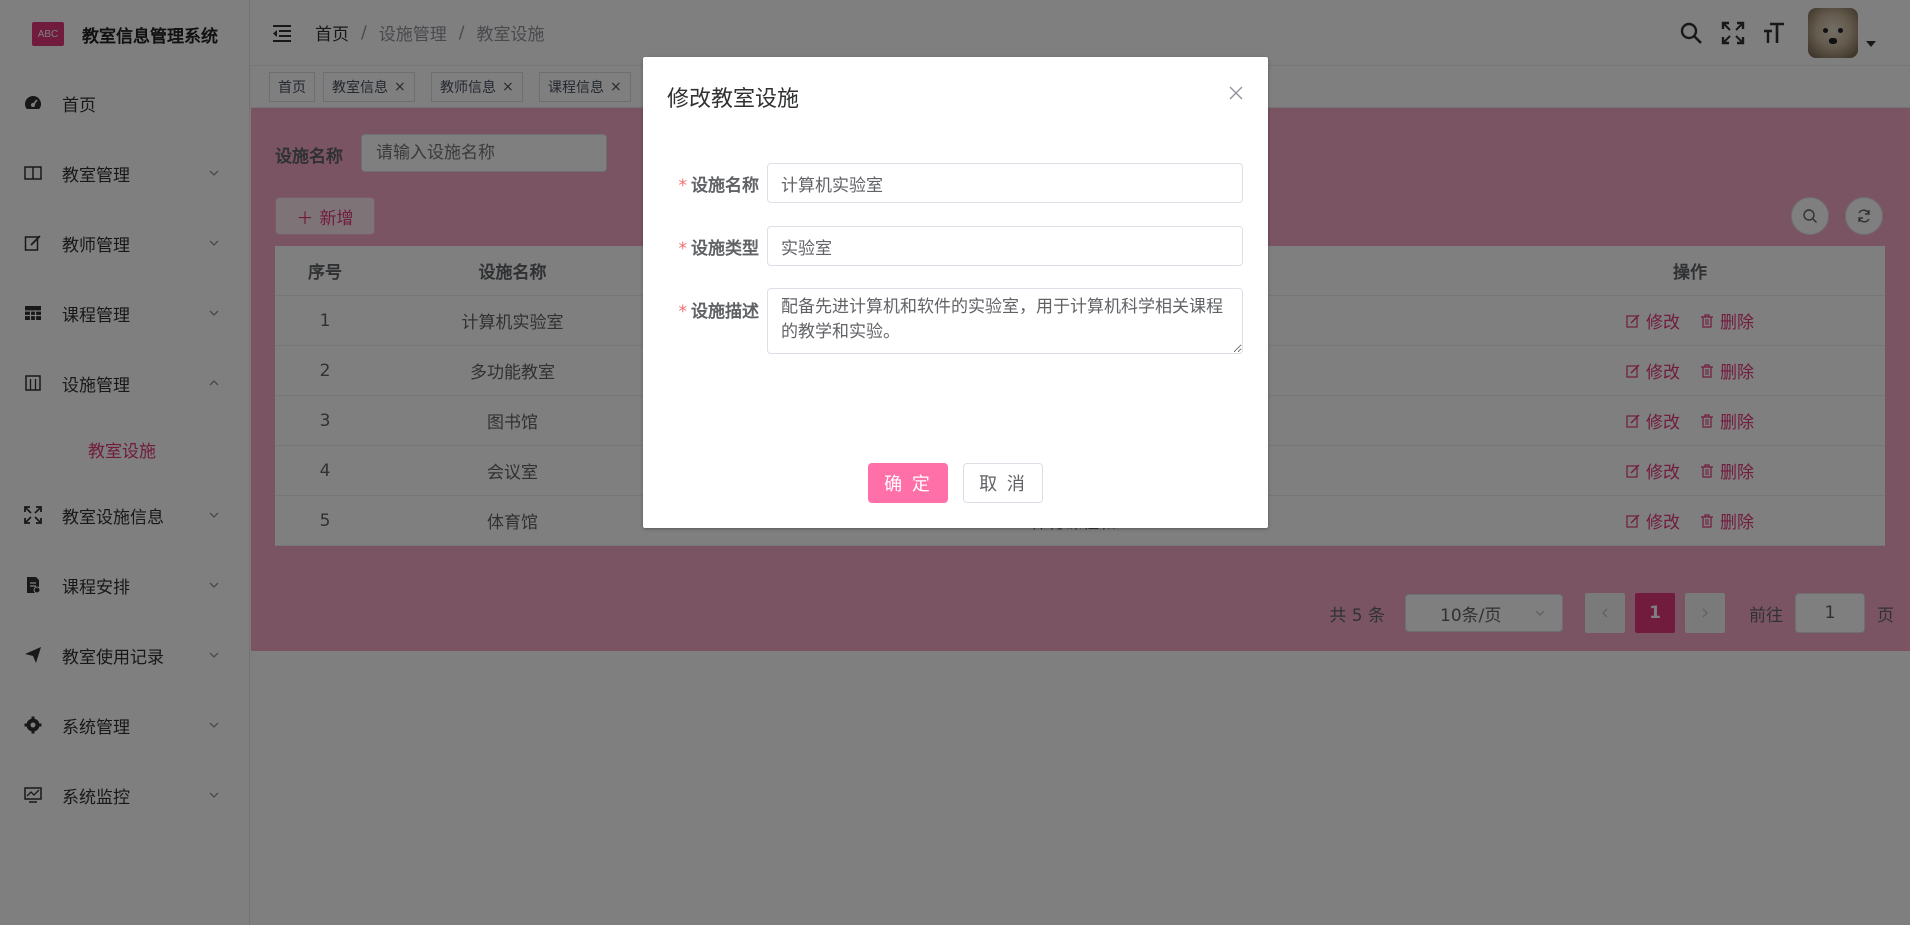 The height and width of the screenshot is (925, 1910). I want to click on dialog-title: 修改教室设施, so click(733, 99).